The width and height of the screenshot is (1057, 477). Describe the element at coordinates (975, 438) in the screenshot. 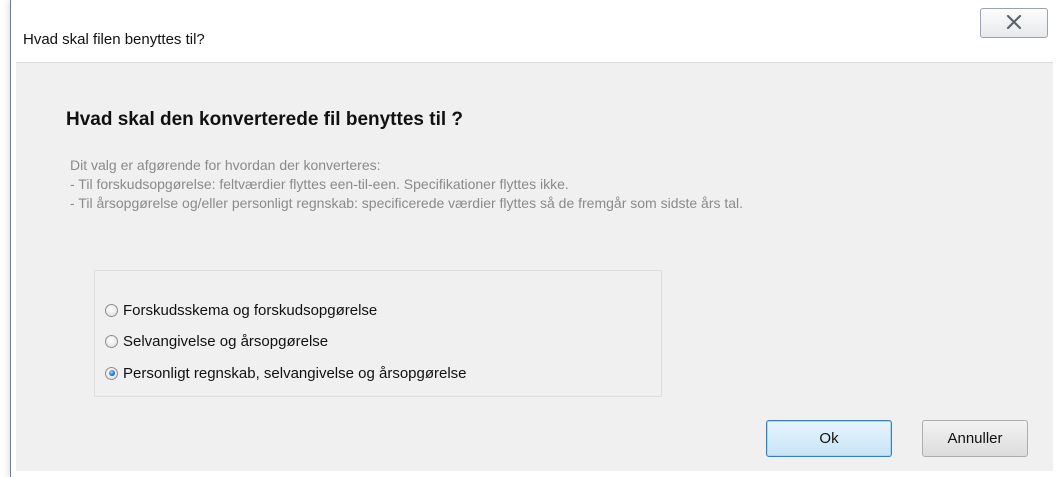

I see `cancel-button: Annuller` at that location.